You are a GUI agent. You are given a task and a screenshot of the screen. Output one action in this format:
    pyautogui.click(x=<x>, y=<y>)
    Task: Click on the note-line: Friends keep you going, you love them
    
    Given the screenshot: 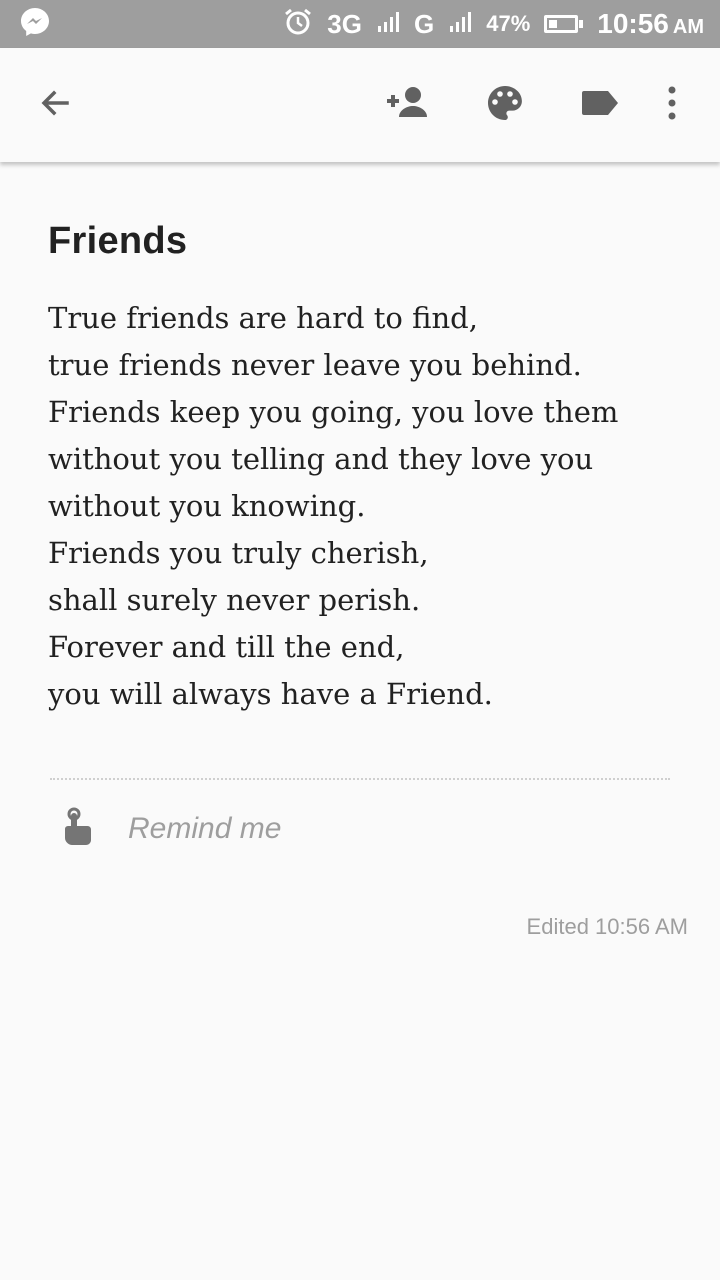 What is the action you would take?
    pyautogui.click(x=333, y=412)
    